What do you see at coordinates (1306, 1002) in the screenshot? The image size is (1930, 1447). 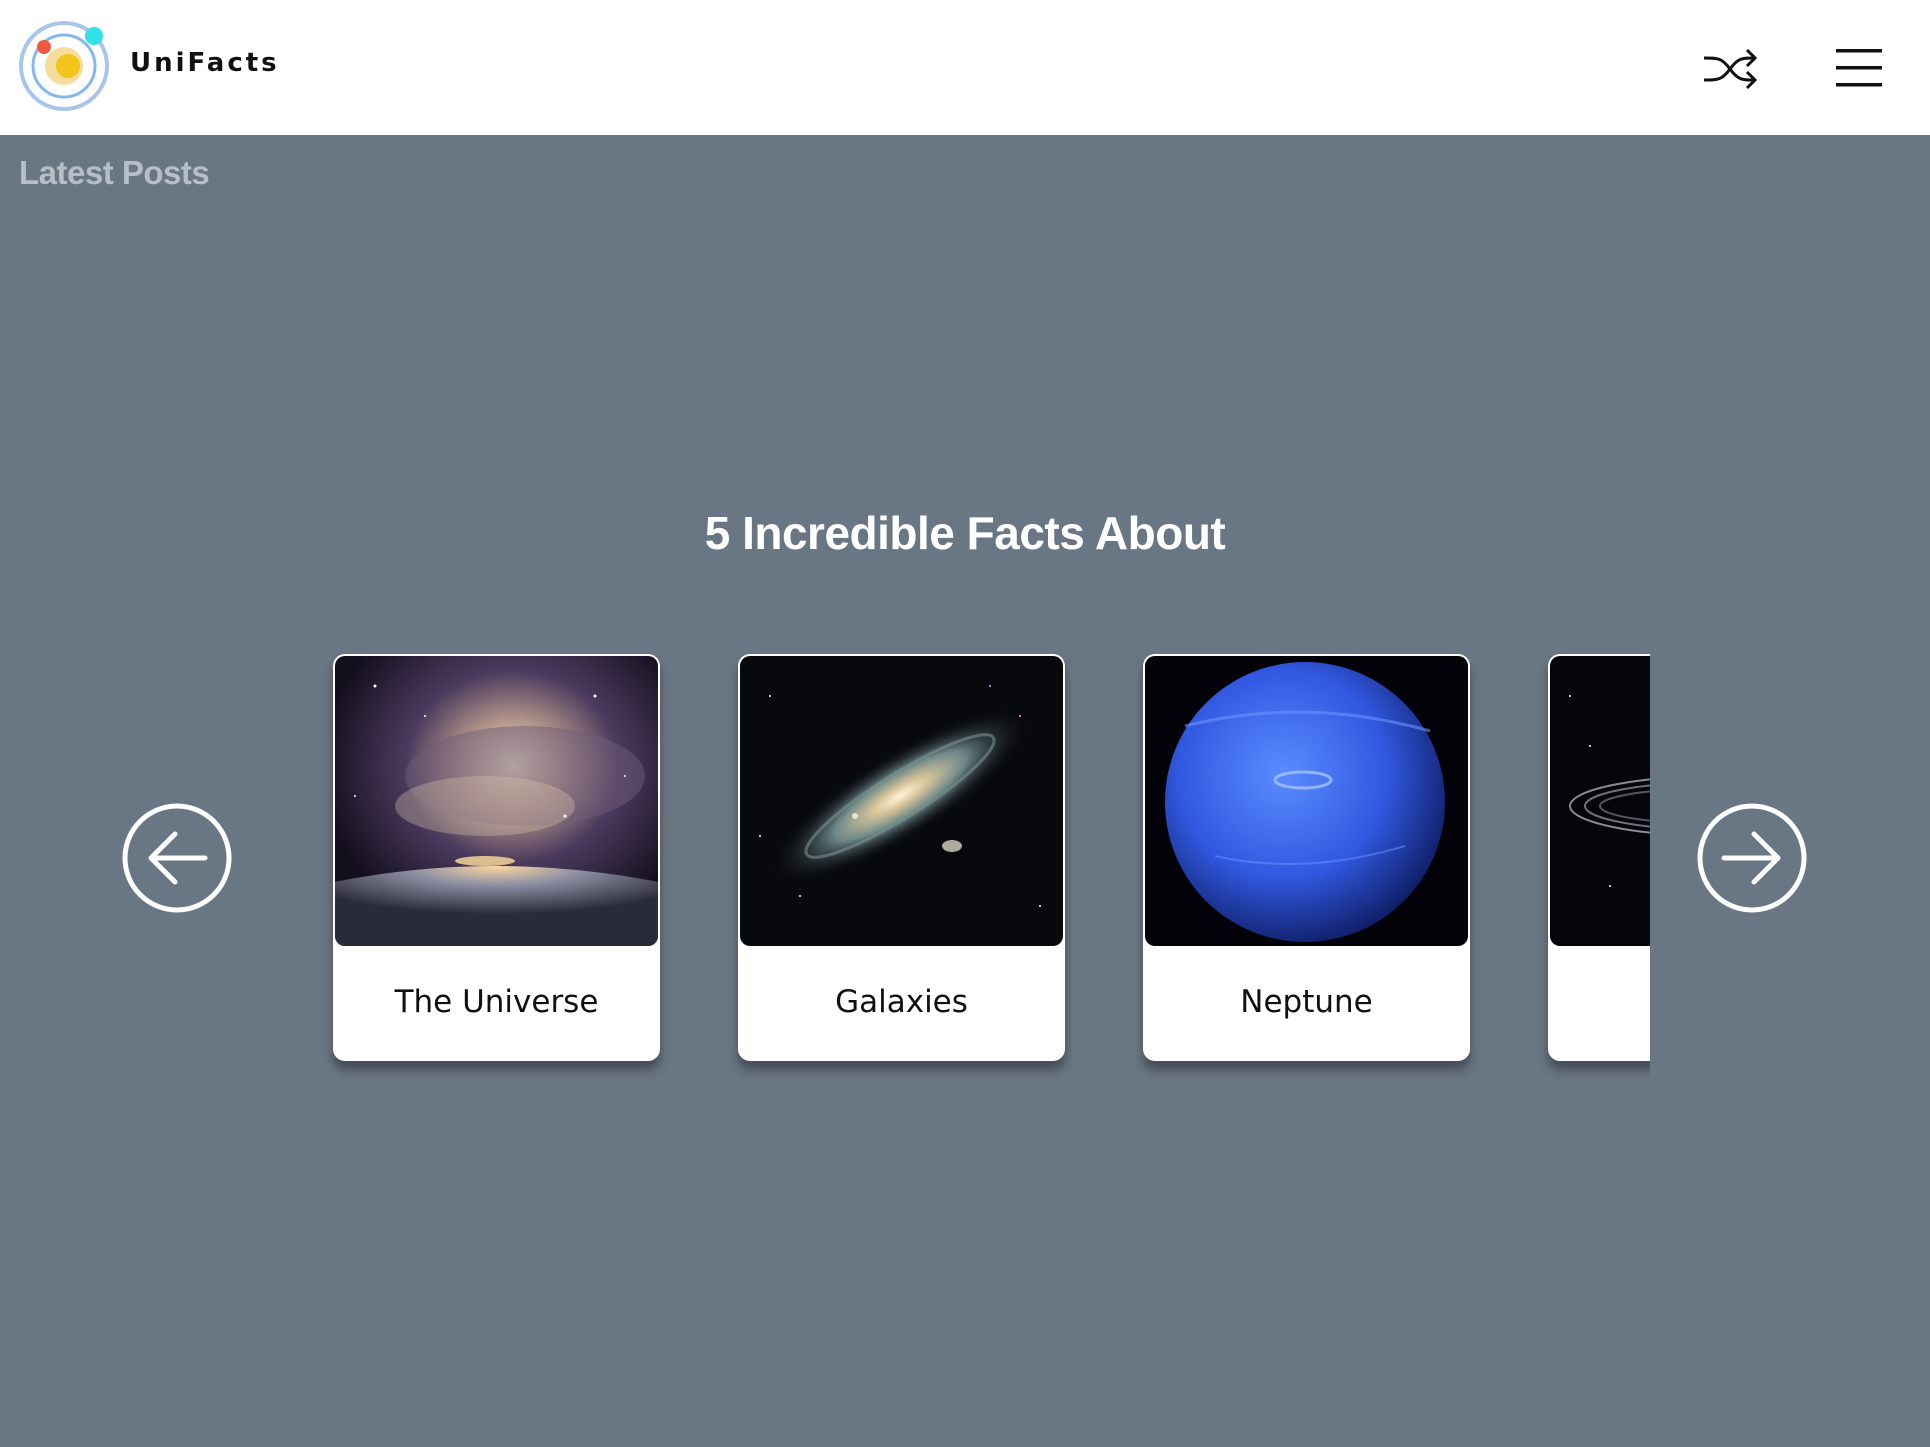 I see `card-title: Neptune` at bounding box center [1306, 1002].